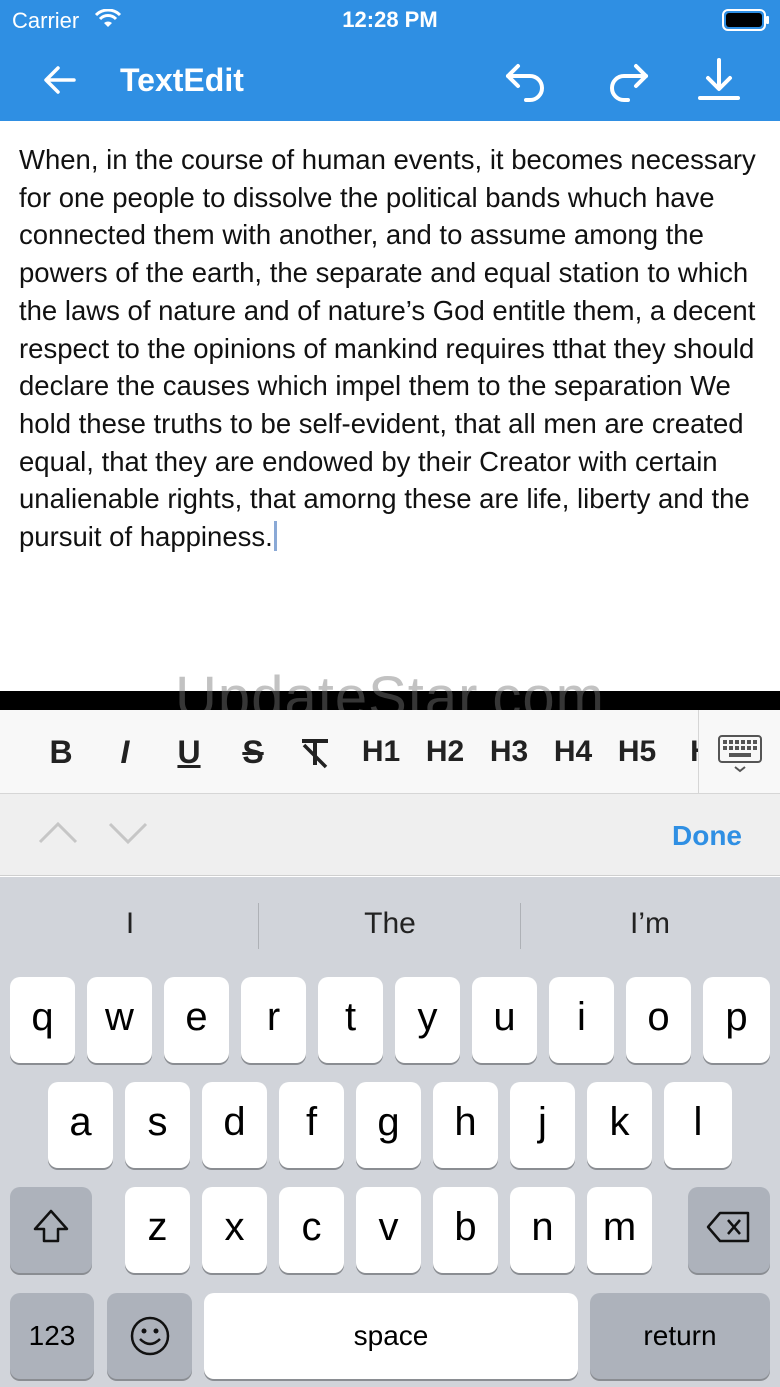  I want to click on shift-icon, so click(51, 1226).